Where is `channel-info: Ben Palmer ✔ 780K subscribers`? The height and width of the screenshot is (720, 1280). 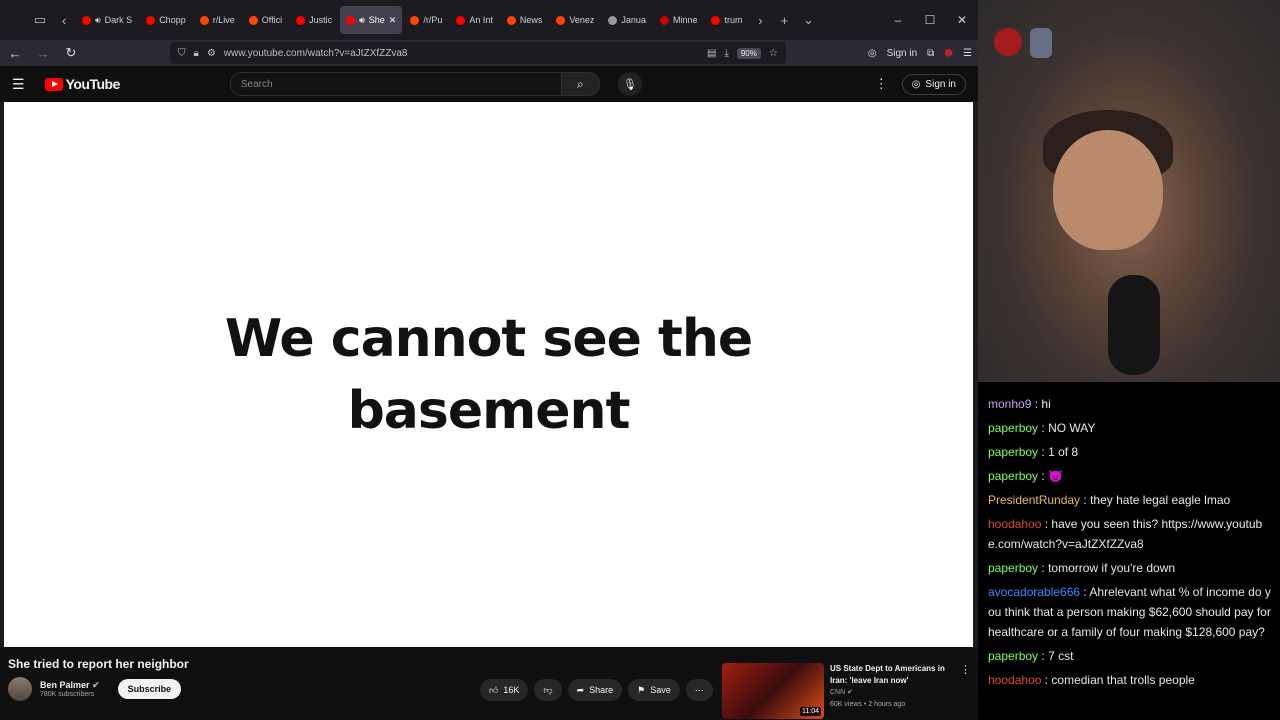 channel-info: Ben Palmer ✔ 780K subscribers is located at coordinates (70, 689).